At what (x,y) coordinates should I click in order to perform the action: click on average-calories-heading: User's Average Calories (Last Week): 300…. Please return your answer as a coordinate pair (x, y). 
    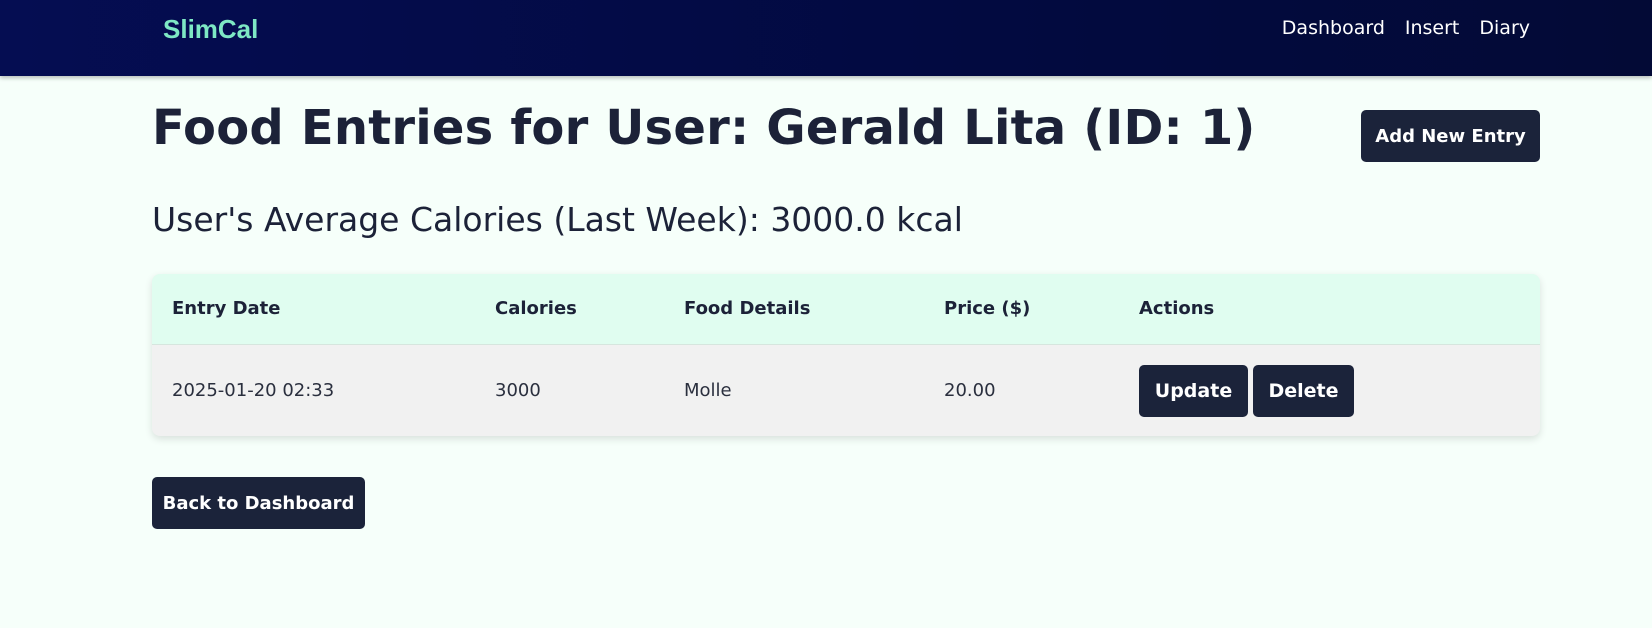
    Looking at the image, I should click on (557, 219).